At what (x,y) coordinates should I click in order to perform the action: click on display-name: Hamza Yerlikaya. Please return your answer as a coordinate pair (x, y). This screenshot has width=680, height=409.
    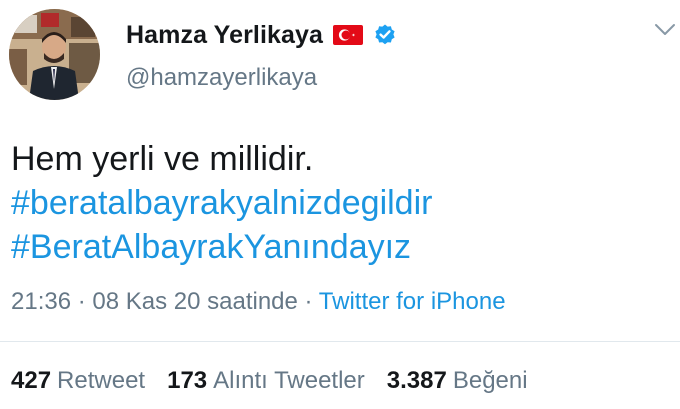
    Looking at the image, I should click on (224, 35).